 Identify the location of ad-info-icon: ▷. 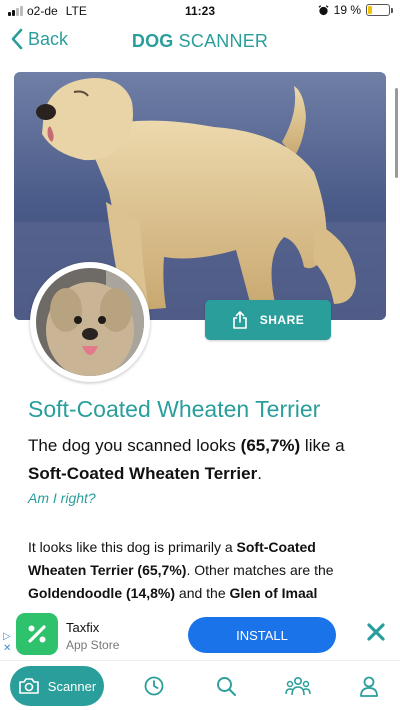
(7, 637).